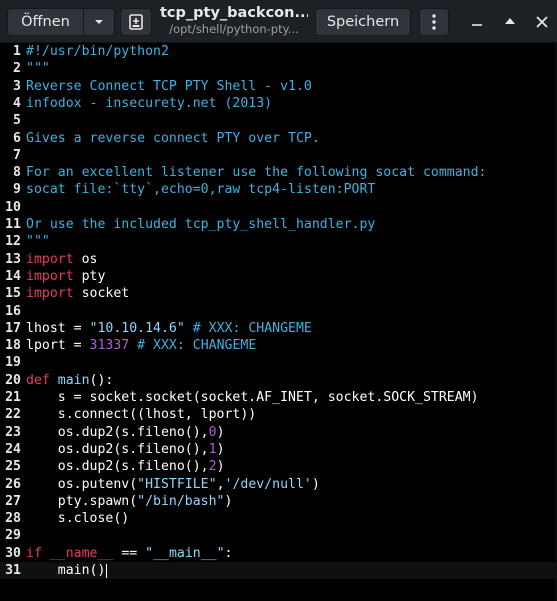 The image size is (557, 601). Describe the element at coordinates (278, 241) in the screenshot. I see `code-line: 12 """` at that location.